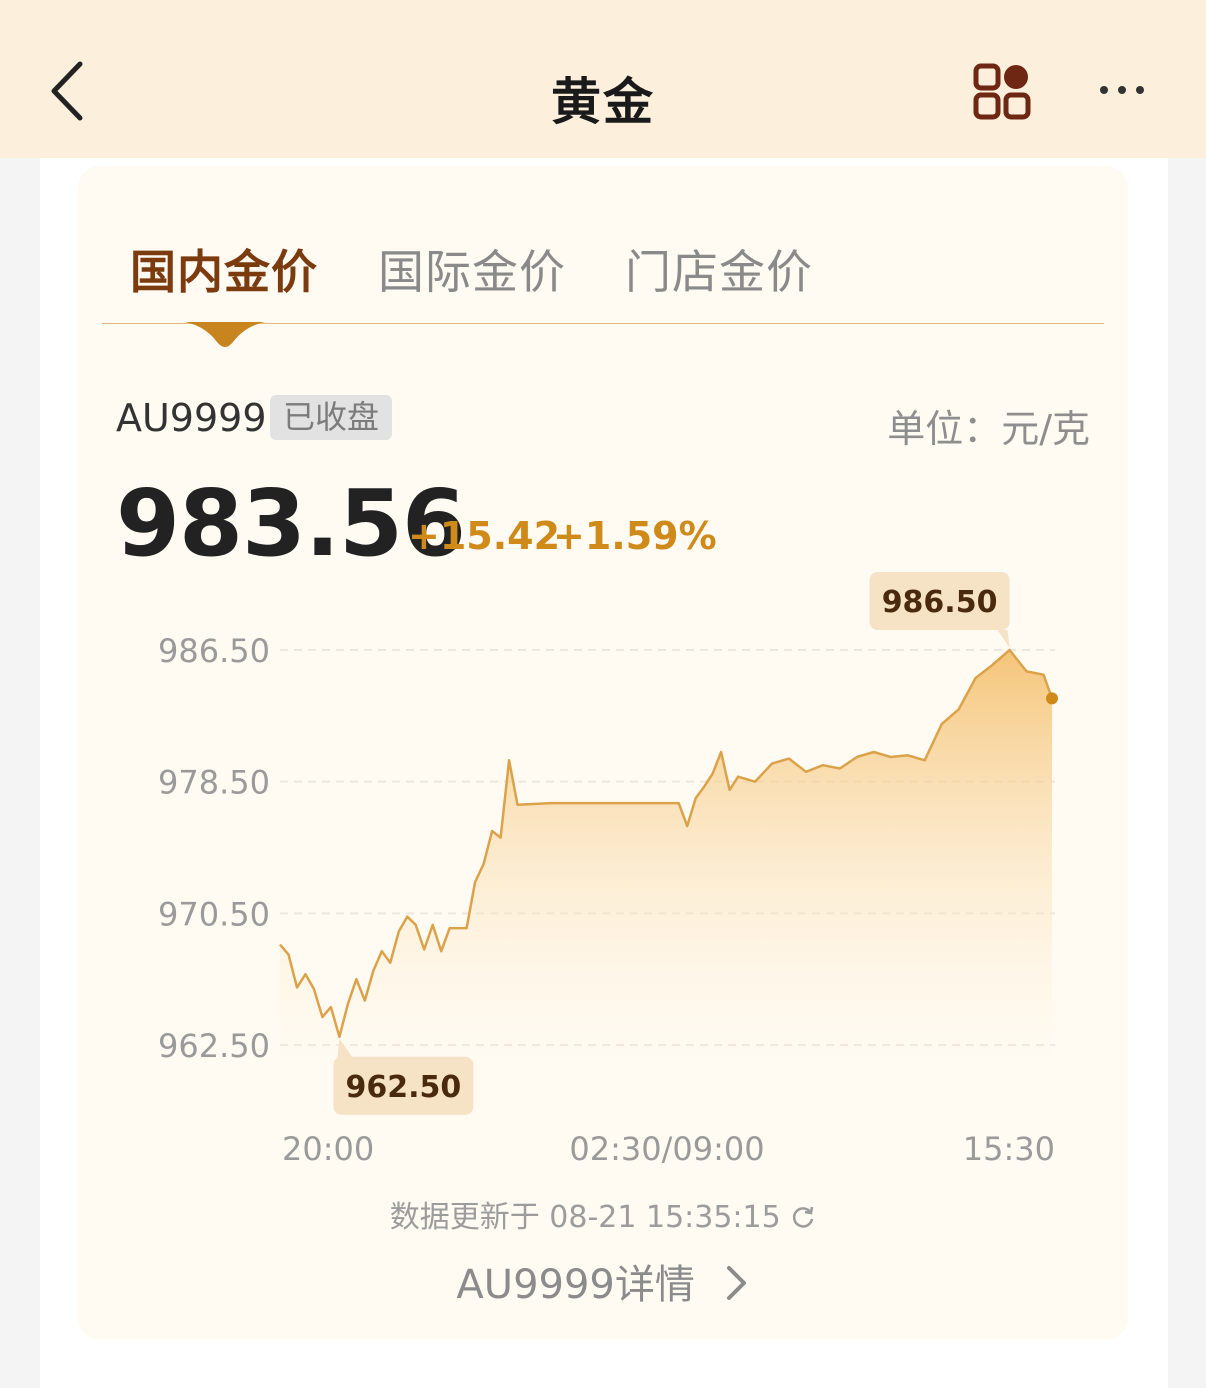 This screenshot has width=1206, height=1388. Describe the element at coordinates (736, 1283) in the screenshot. I see `chevron-right-icon` at that location.